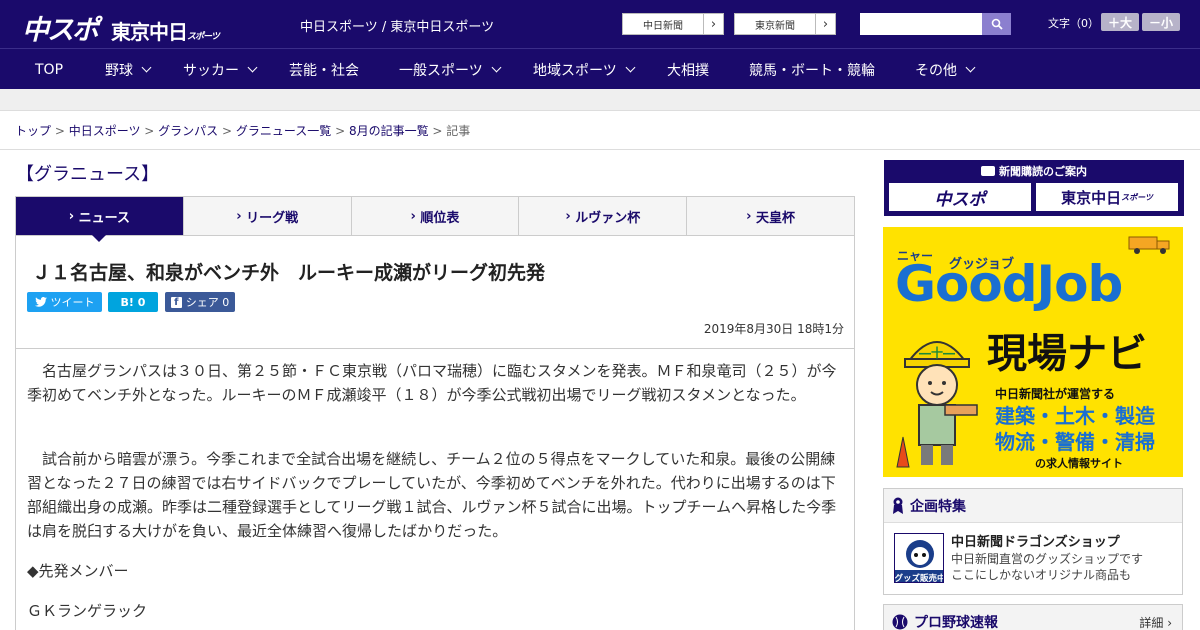  Describe the element at coordinates (1067, 354) in the screenshot. I see `ad-genba-navi: 現場ナビ` at that location.